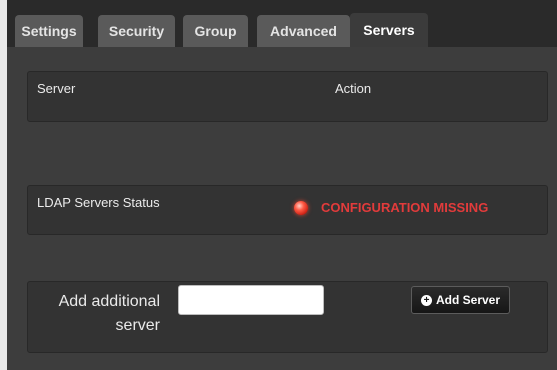 The width and height of the screenshot is (557, 370). What do you see at coordinates (405, 207) in the screenshot?
I see `ldap-status-text: CONFIGURATION MISSING` at bounding box center [405, 207].